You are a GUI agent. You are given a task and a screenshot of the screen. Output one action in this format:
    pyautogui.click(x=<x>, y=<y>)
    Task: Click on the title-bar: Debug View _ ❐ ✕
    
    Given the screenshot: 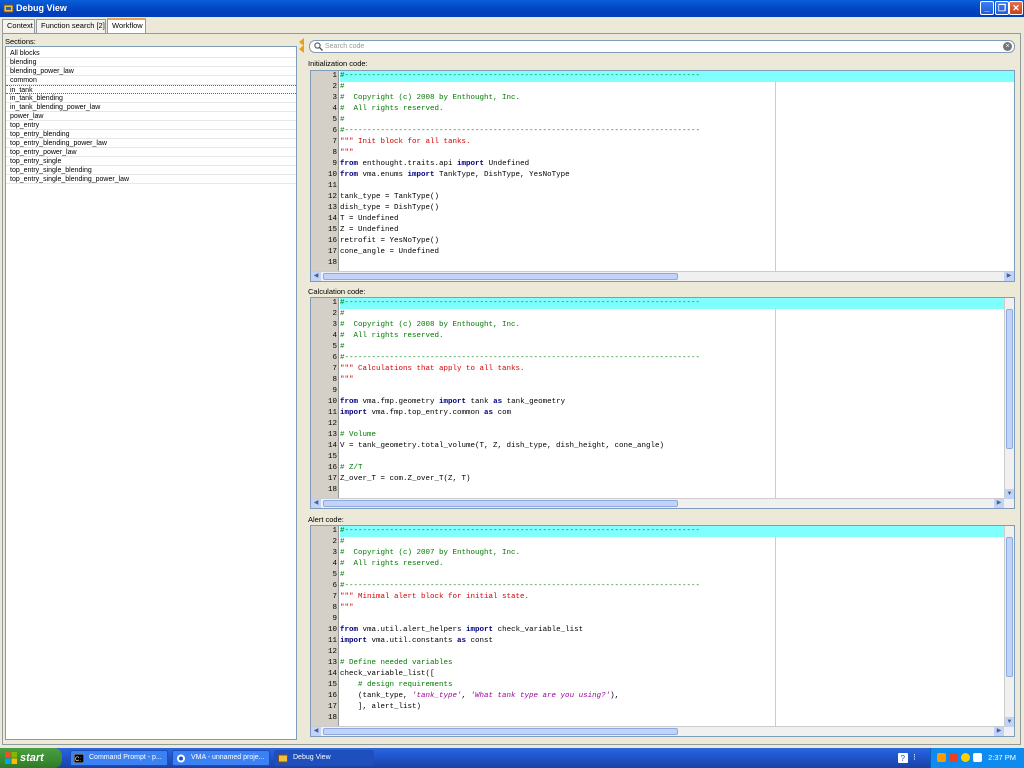 What is the action you would take?
    pyautogui.click(x=512, y=8)
    